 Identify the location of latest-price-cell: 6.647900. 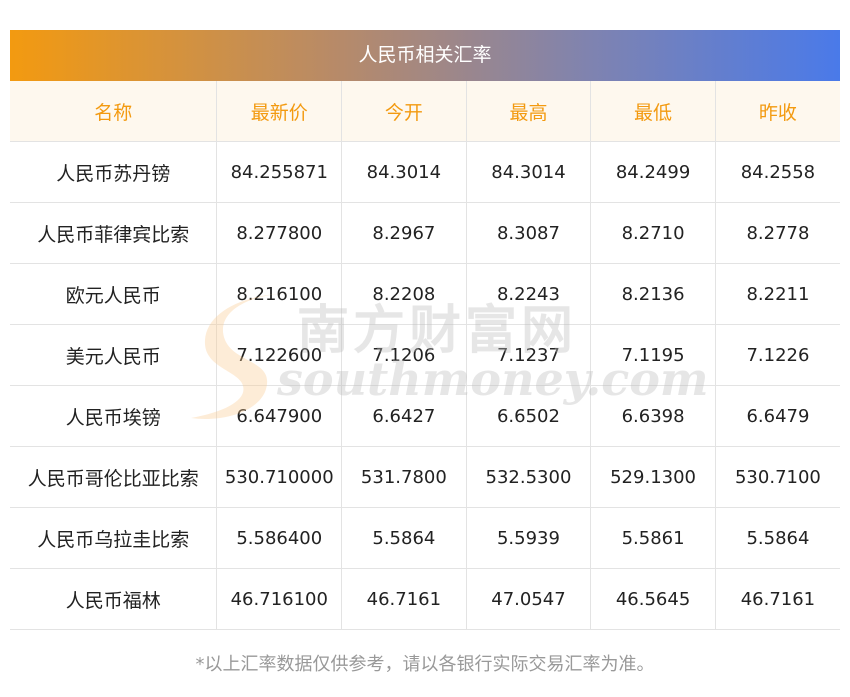
(279, 416).